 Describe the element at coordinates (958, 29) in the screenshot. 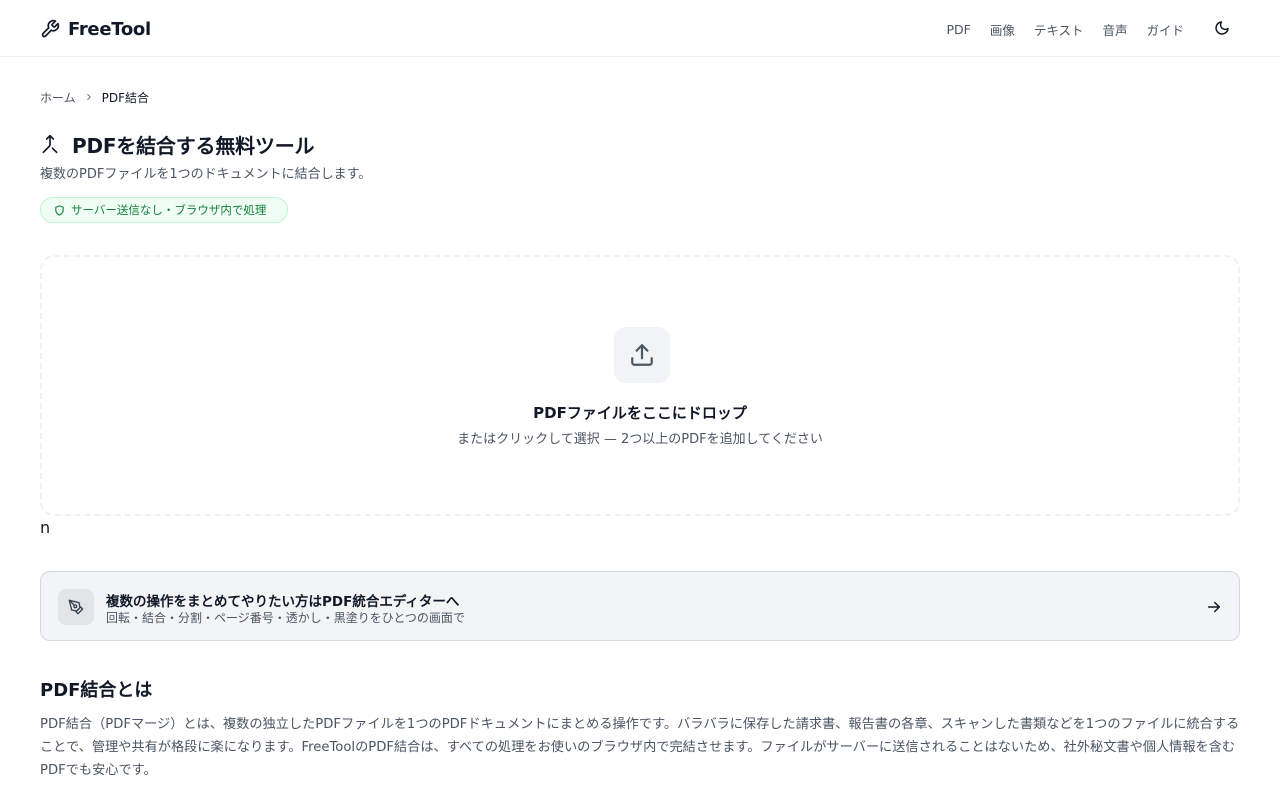

I see `nav-item-pdf: PDF` at that location.